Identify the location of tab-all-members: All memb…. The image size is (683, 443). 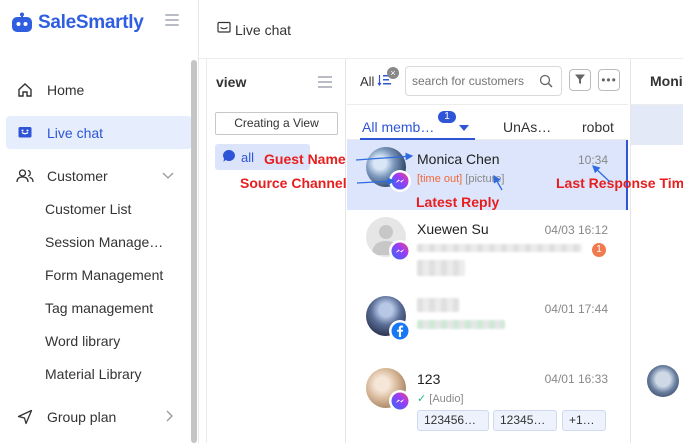
(398, 127).